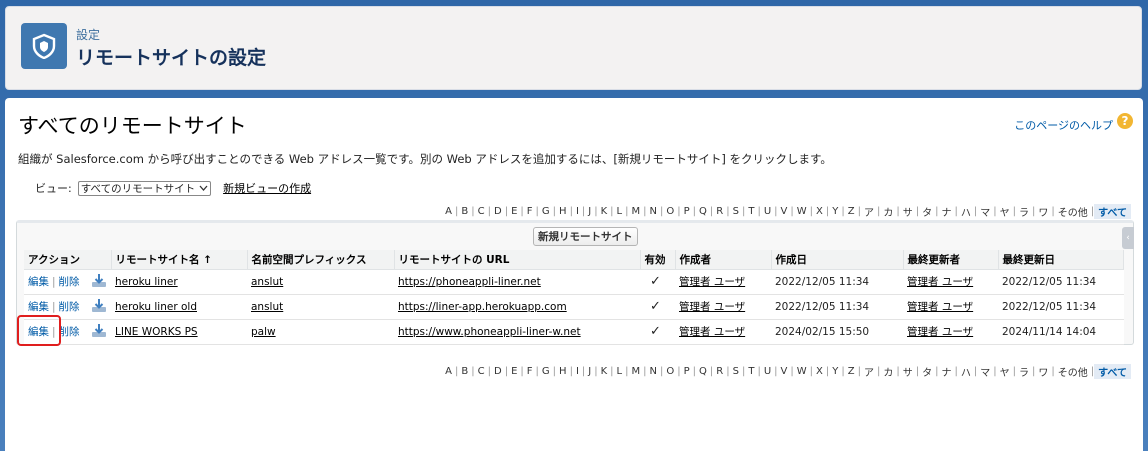  I want to click on row-url: https://liner-app.herokuapp.com, so click(517, 307).